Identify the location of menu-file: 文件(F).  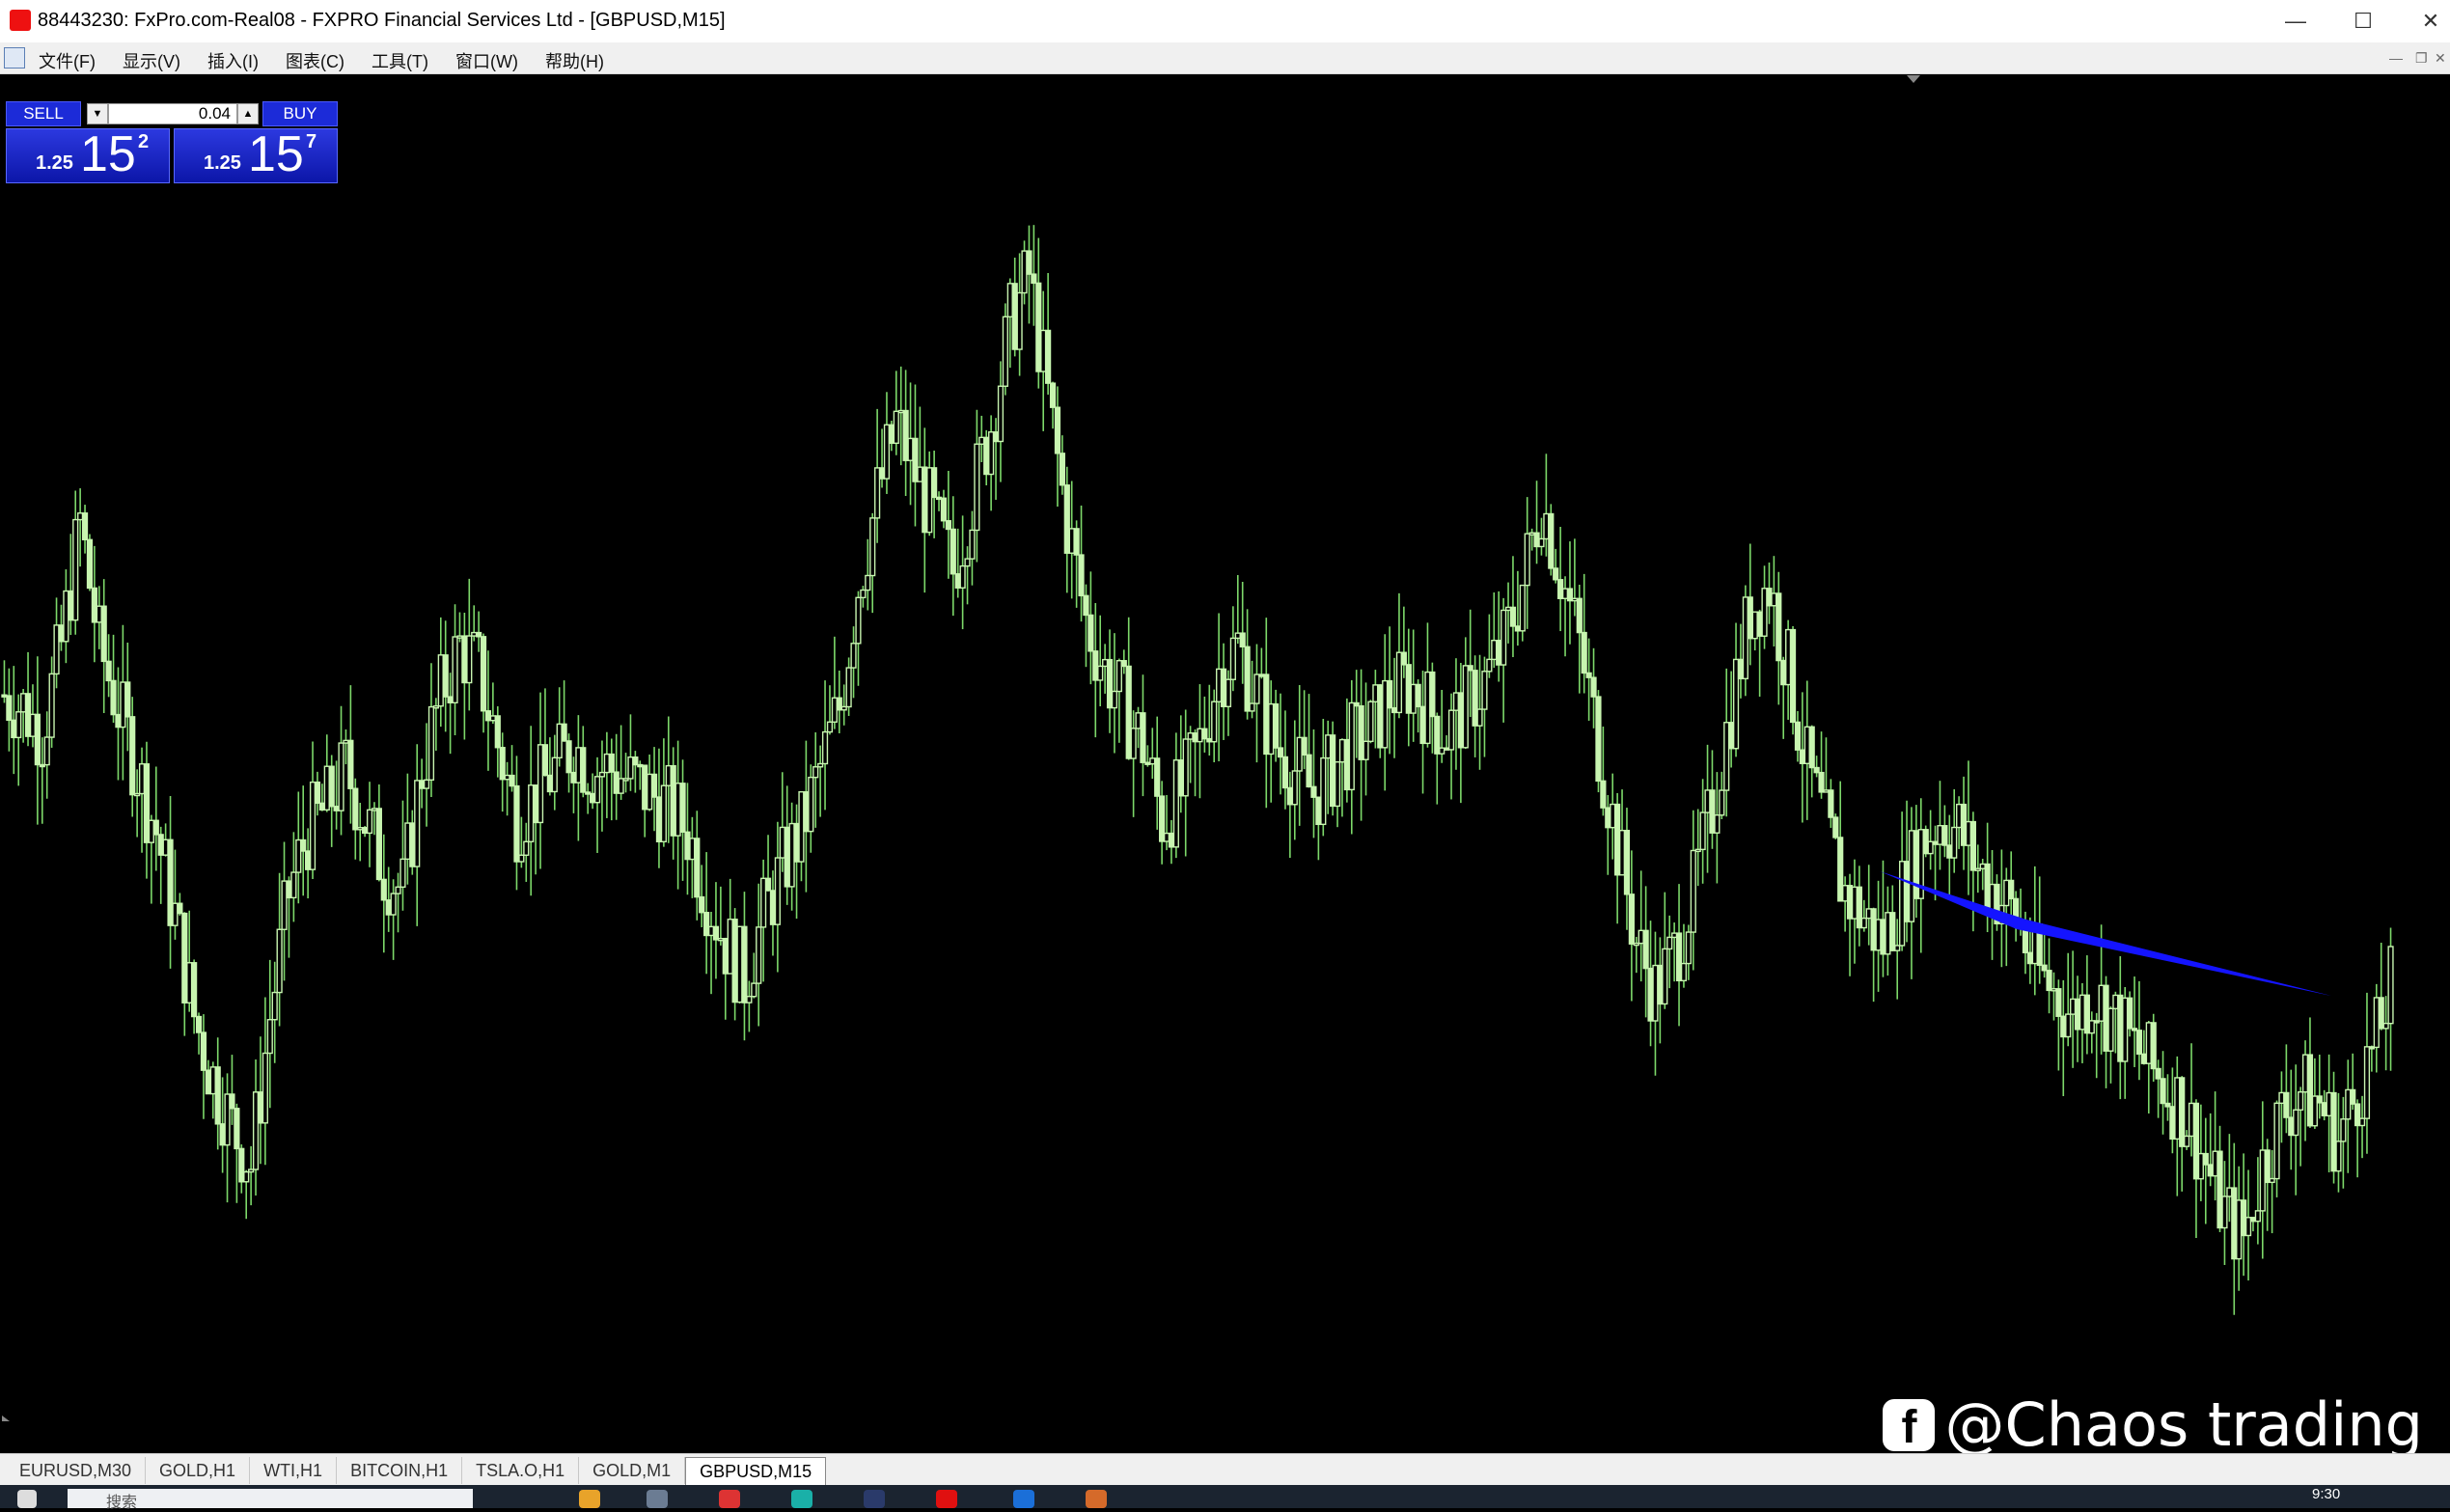
(67, 60).